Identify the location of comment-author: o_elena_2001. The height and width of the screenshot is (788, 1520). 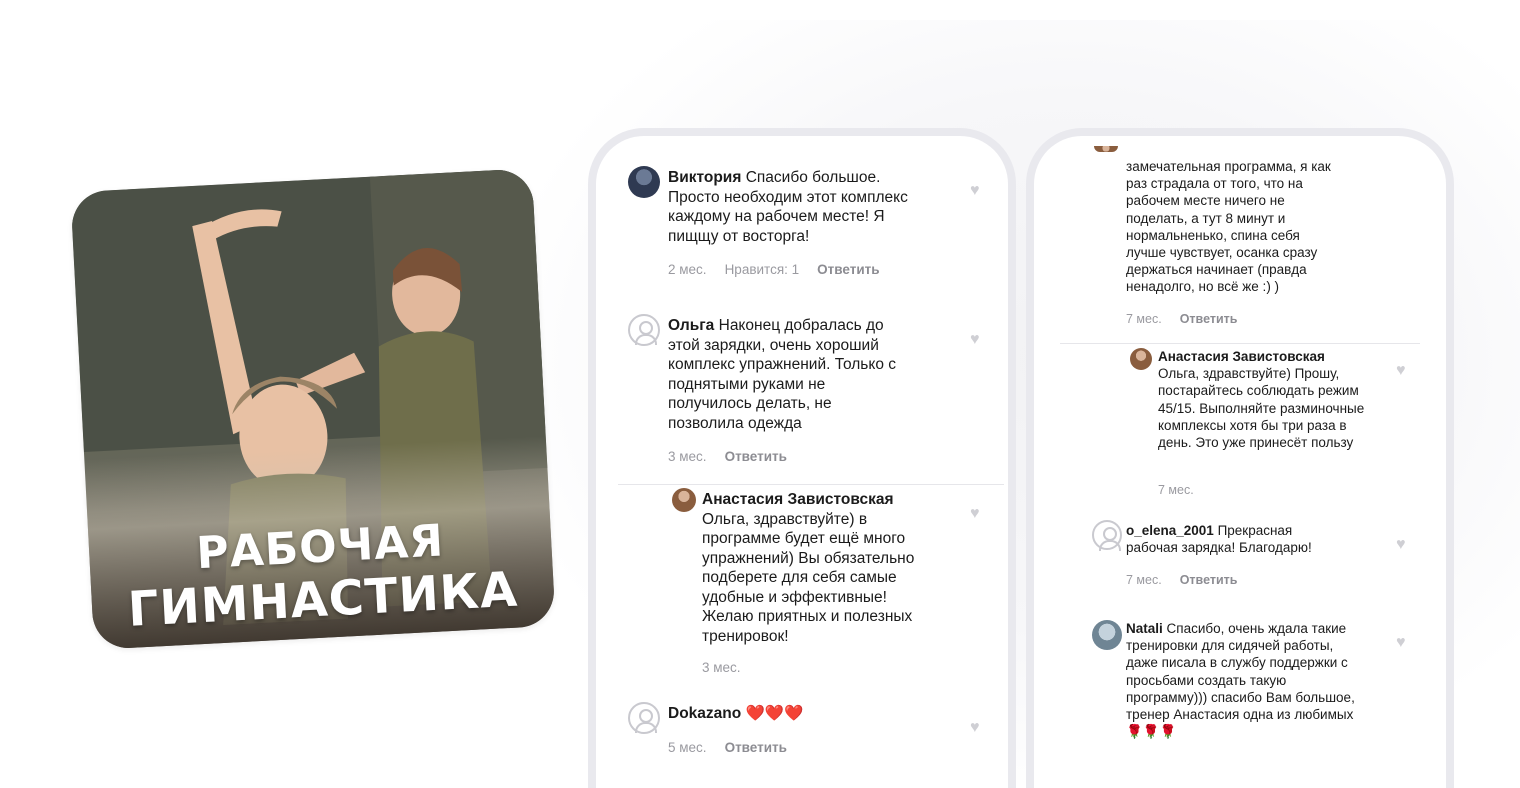
(1170, 530).